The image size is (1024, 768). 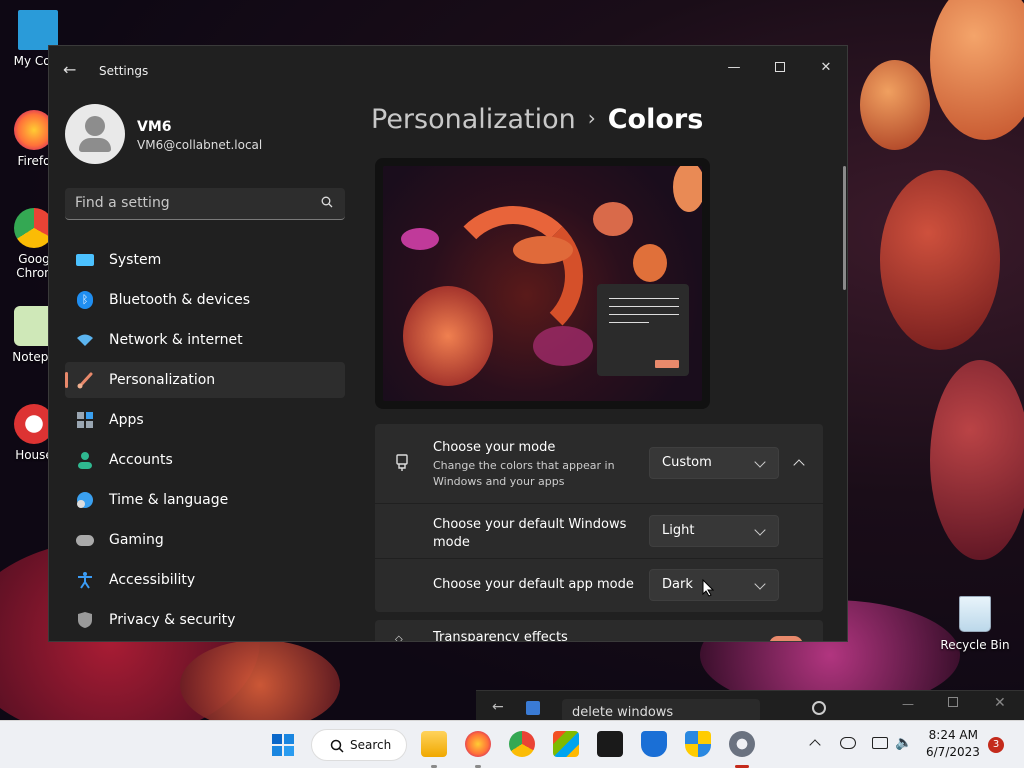 What do you see at coordinates (819, 708) in the screenshot?
I see `account-icon` at bounding box center [819, 708].